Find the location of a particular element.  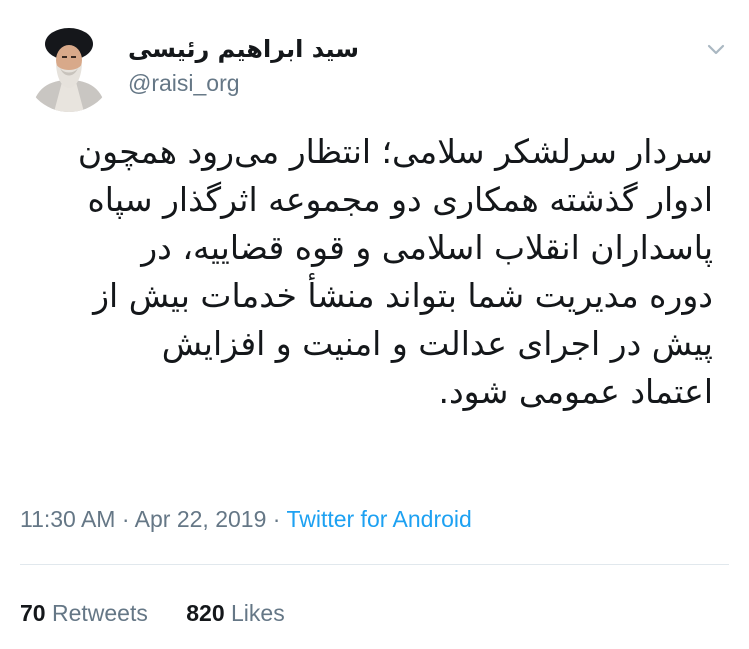

tweet-date: Apr 22, 2019 is located at coordinates (201, 519).